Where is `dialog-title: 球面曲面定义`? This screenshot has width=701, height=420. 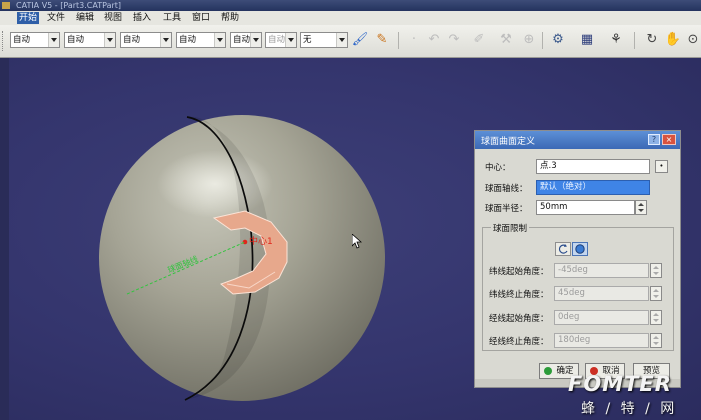
dialog-title: 球面曲面定义 is located at coordinates (508, 142).